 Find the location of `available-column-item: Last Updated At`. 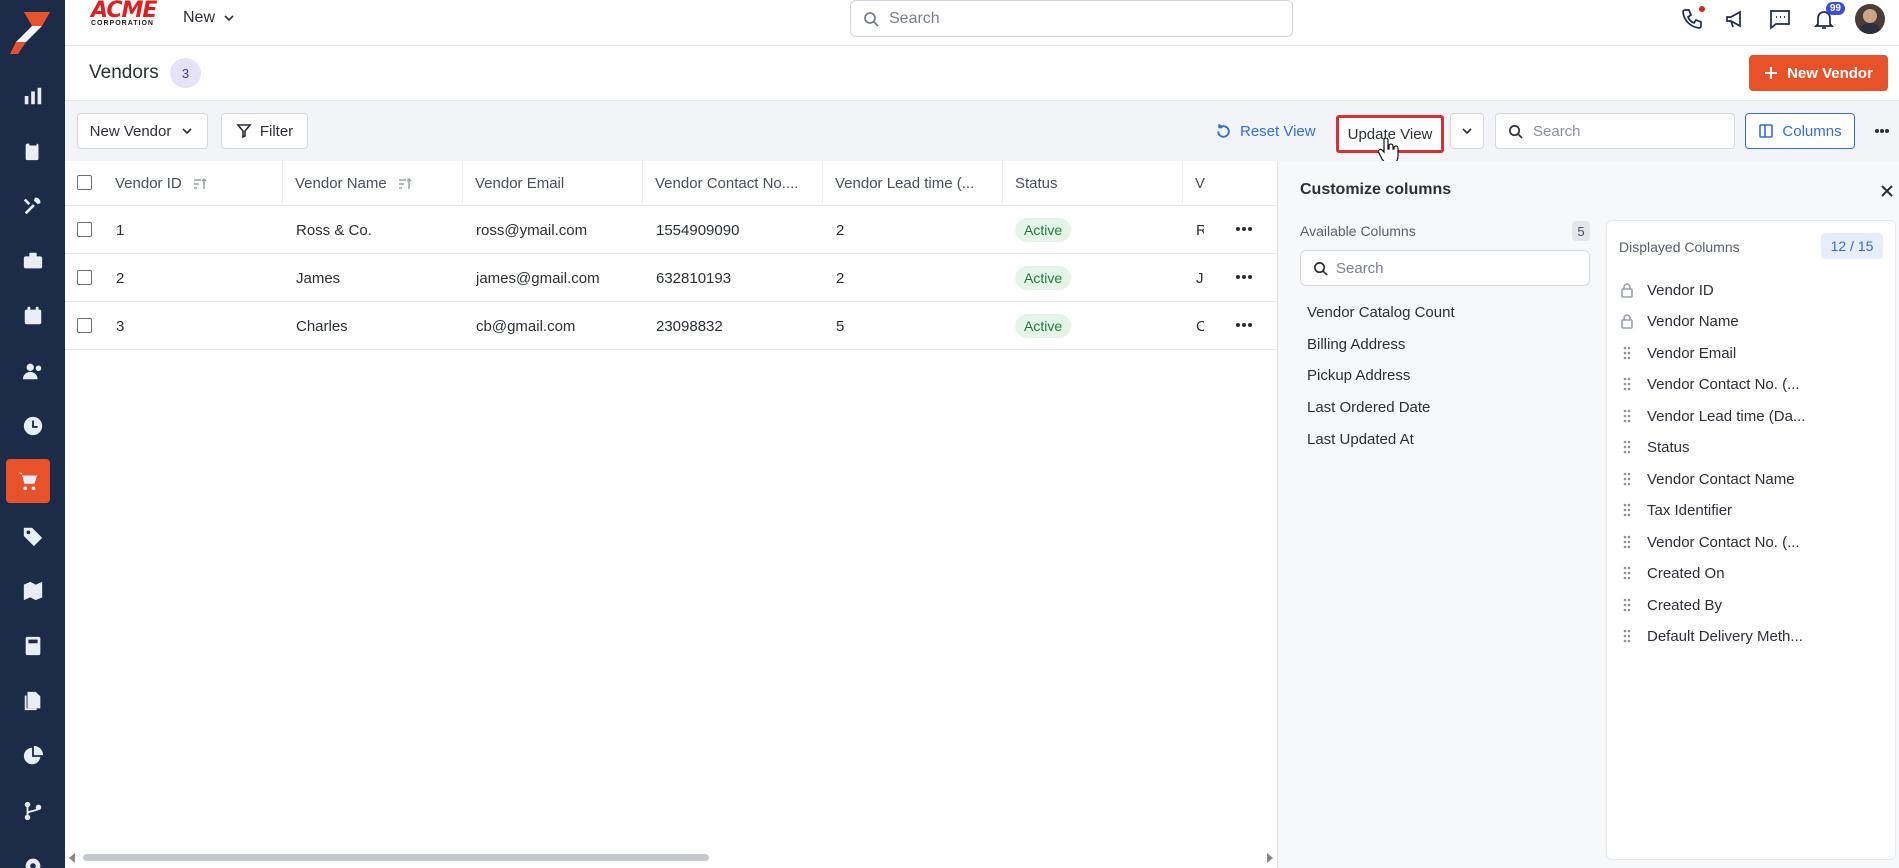

available-column-item: Last Updated At is located at coordinates (1360, 439).